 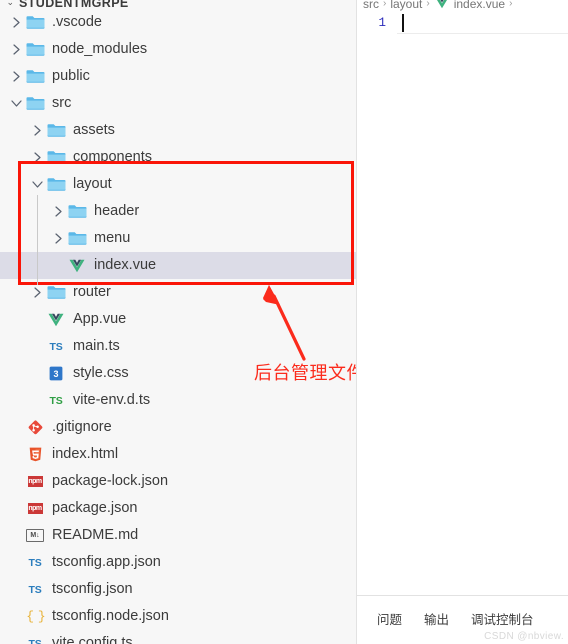 I want to click on annotation-label: 后台管理文件, so click(x=305, y=373).